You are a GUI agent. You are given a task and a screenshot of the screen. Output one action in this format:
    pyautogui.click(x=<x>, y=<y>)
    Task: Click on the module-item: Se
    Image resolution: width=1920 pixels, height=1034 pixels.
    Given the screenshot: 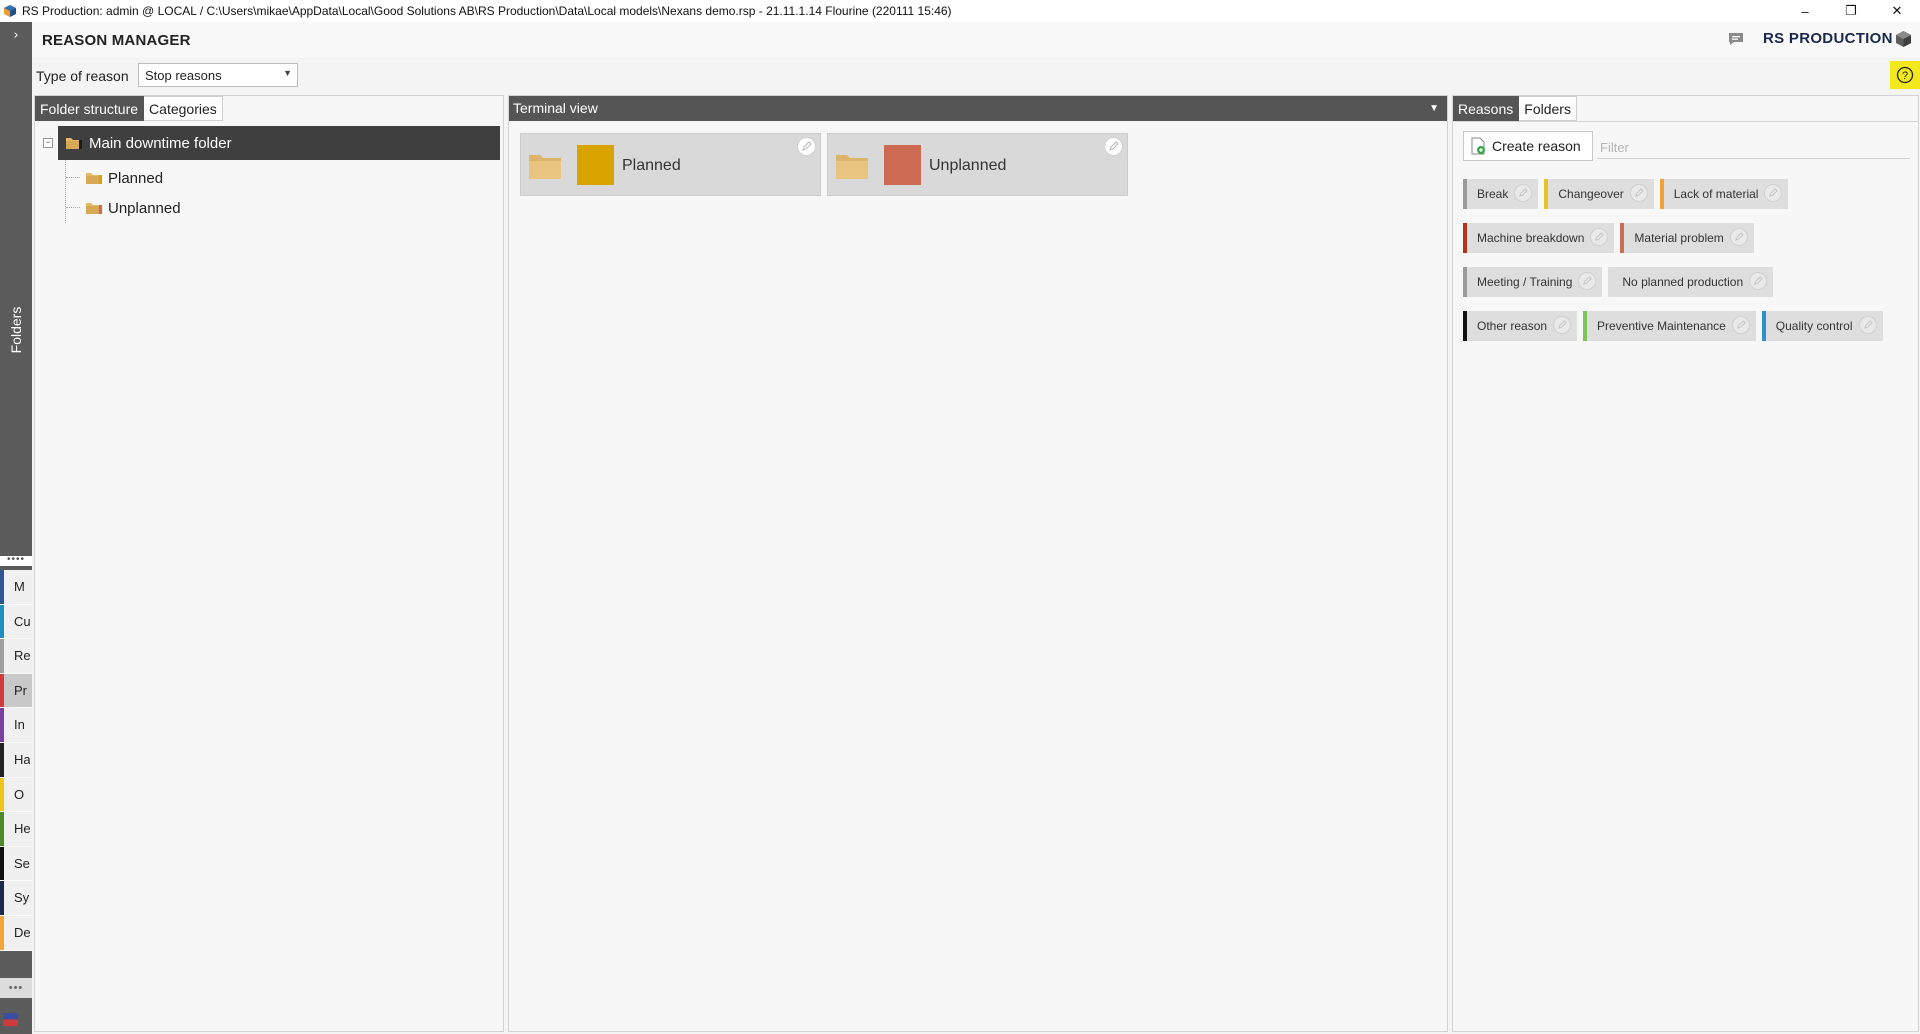 What is the action you would take?
    pyautogui.click(x=16, y=864)
    